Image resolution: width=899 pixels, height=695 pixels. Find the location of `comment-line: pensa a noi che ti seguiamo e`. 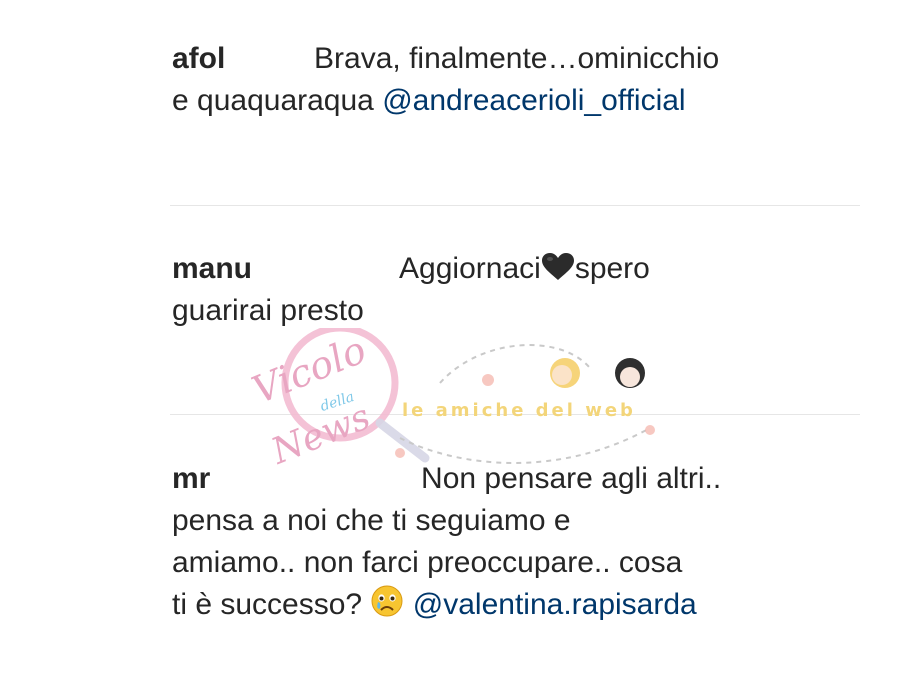

comment-line: pensa a noi che ti seguiamo e is located at coordinates (371, 521).